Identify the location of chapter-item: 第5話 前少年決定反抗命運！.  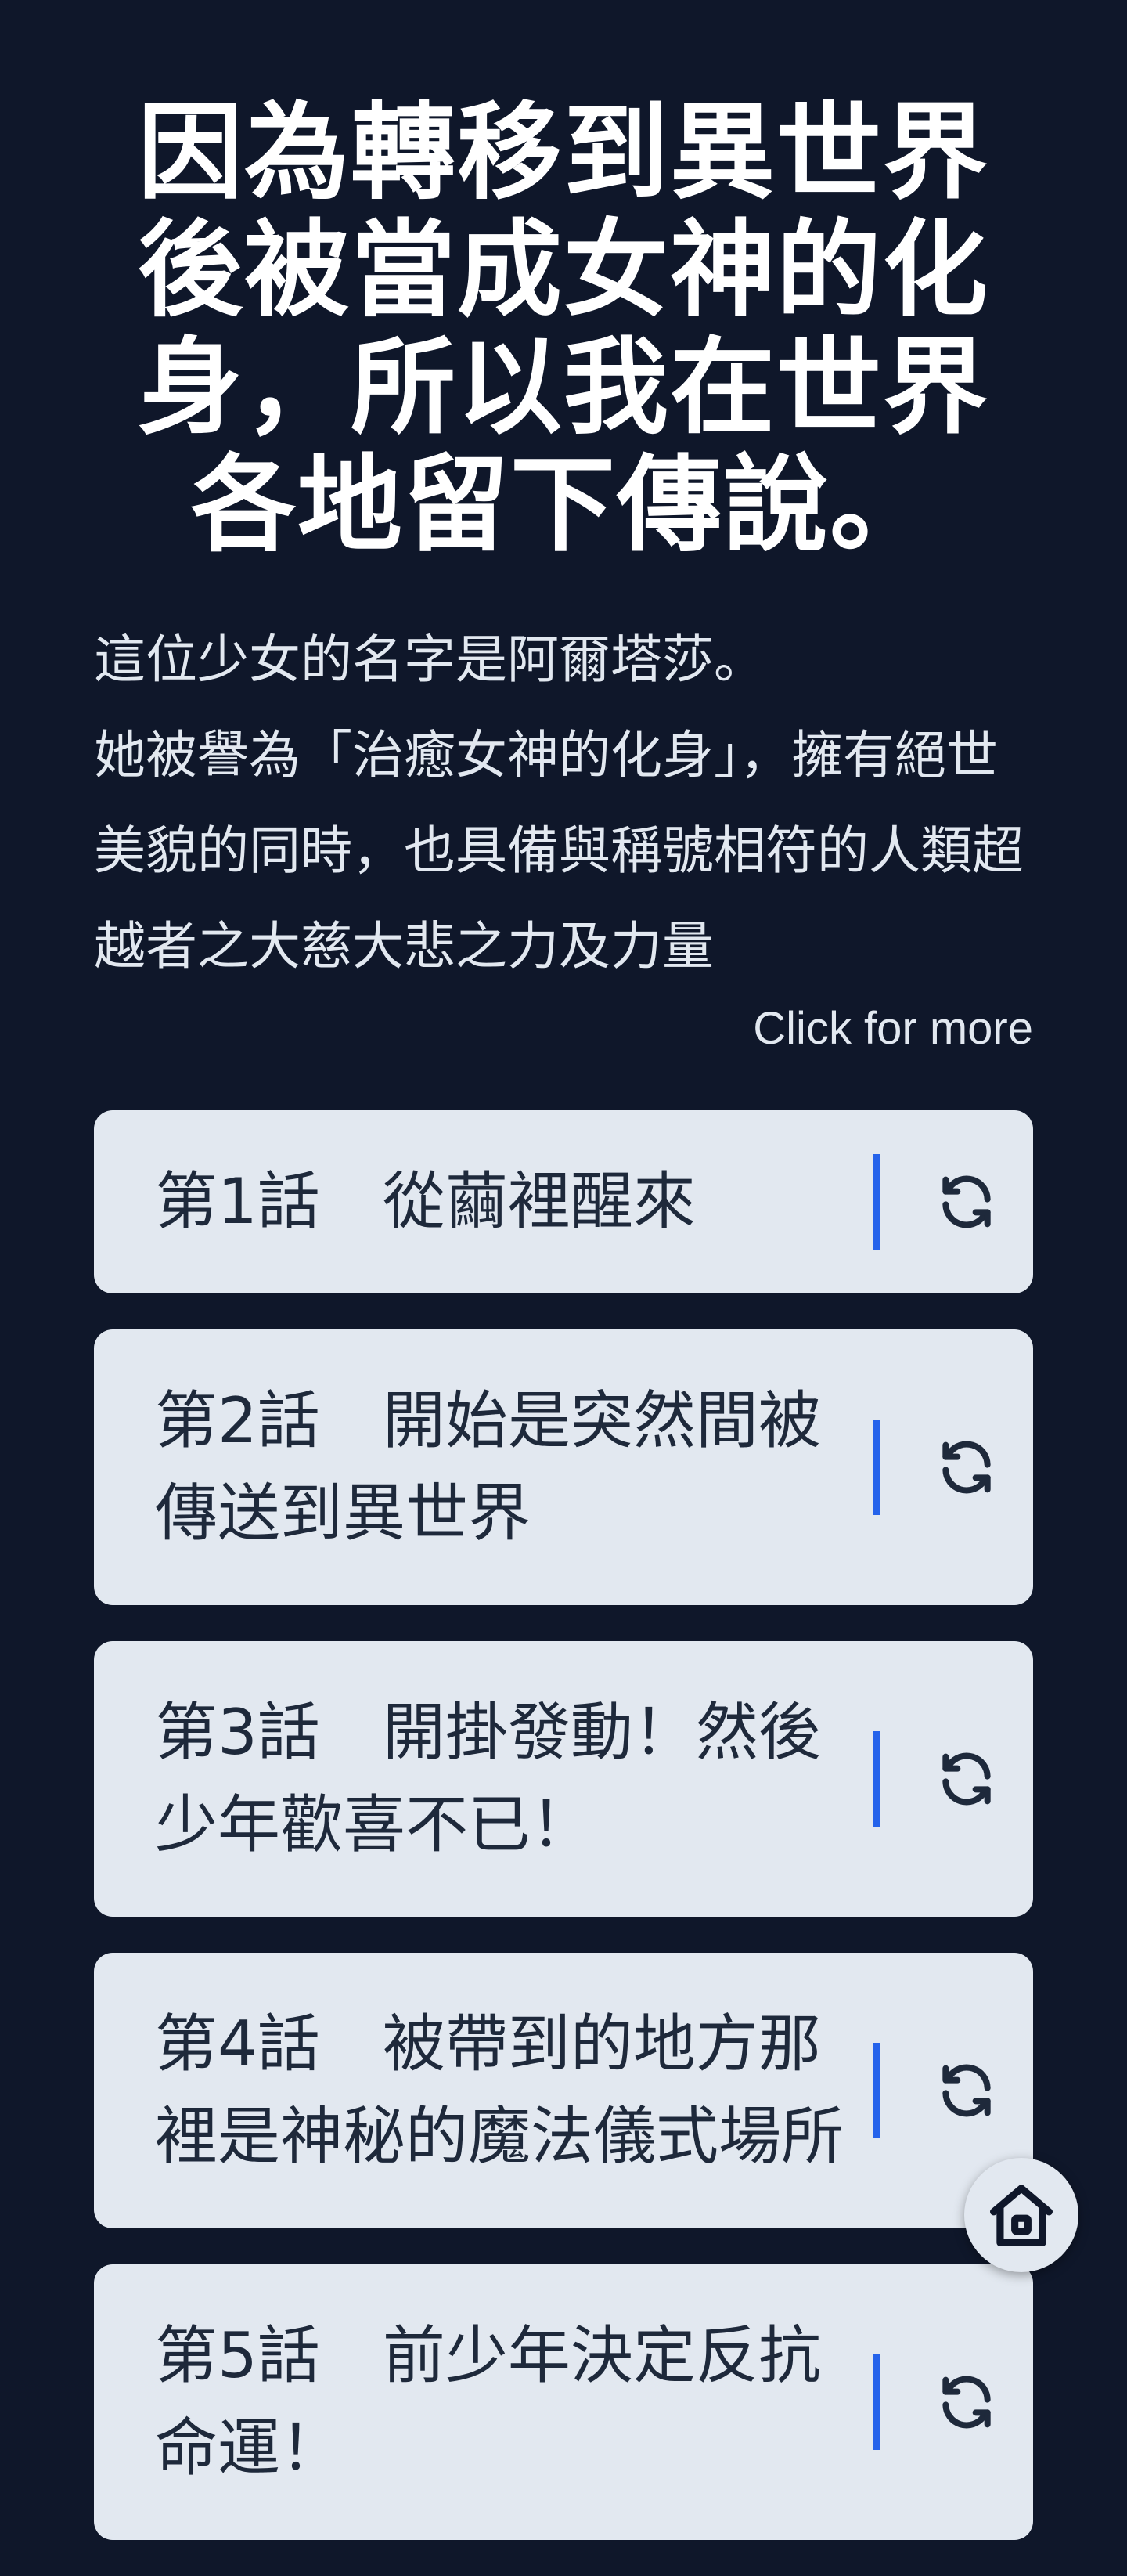
(563, 2402).